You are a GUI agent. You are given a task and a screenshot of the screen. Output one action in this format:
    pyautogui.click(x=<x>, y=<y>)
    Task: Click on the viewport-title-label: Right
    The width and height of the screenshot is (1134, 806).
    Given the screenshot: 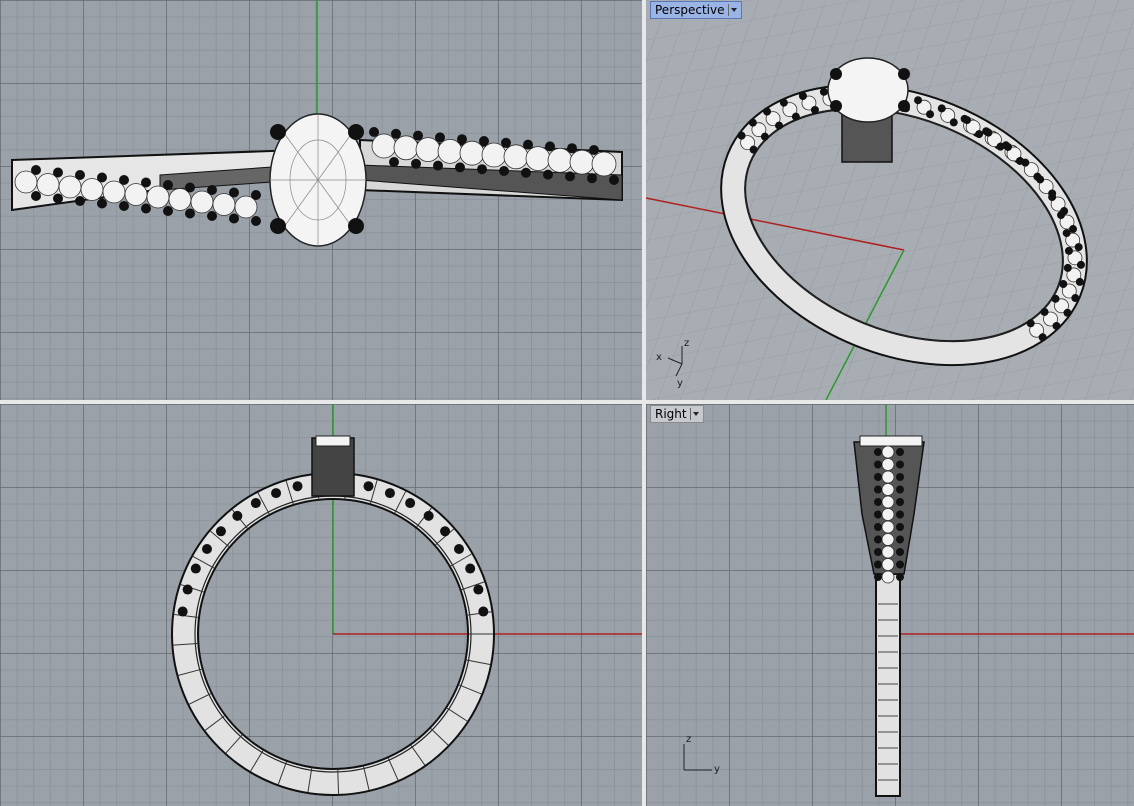 What is the action you would take?
    pyautogui.click(x=671, y=414)
    